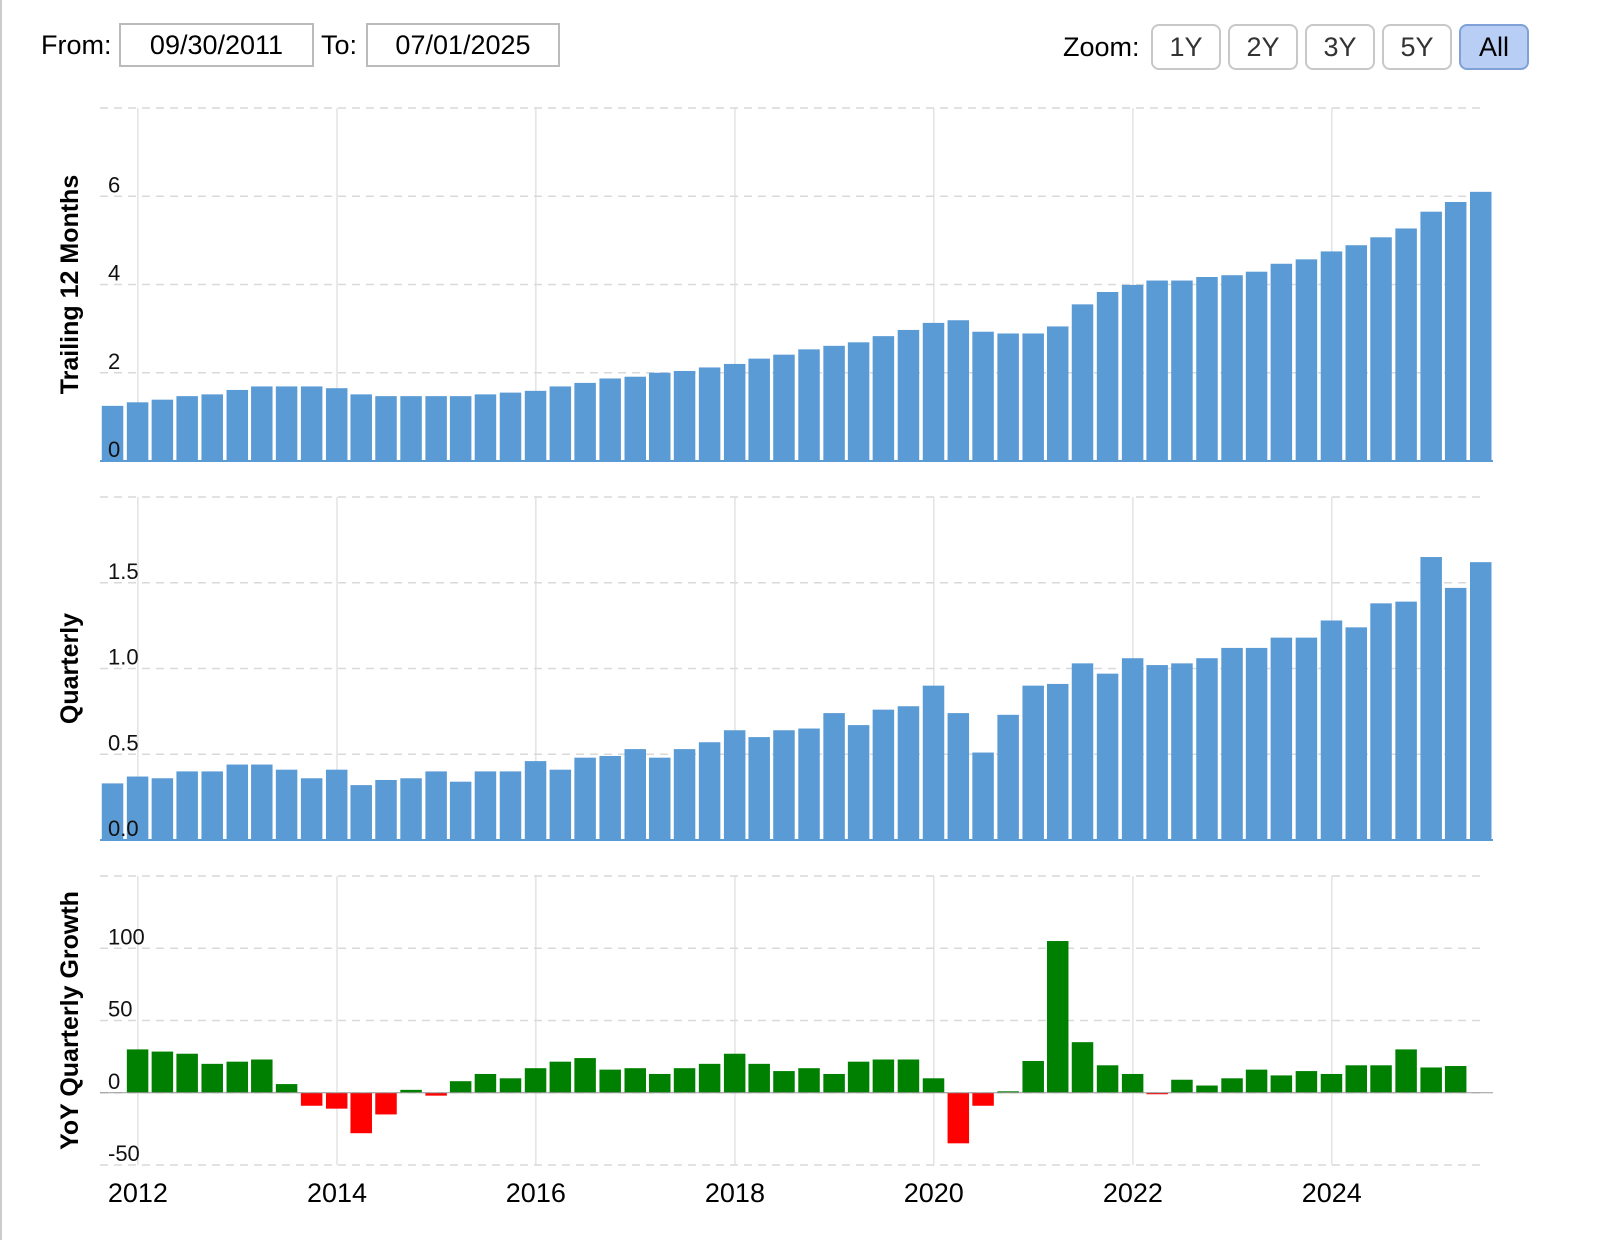  What do you see at coordinates (114, 273) in the screenshot?
I see `y-tick-label: 4` at bounding box center [114, 273].